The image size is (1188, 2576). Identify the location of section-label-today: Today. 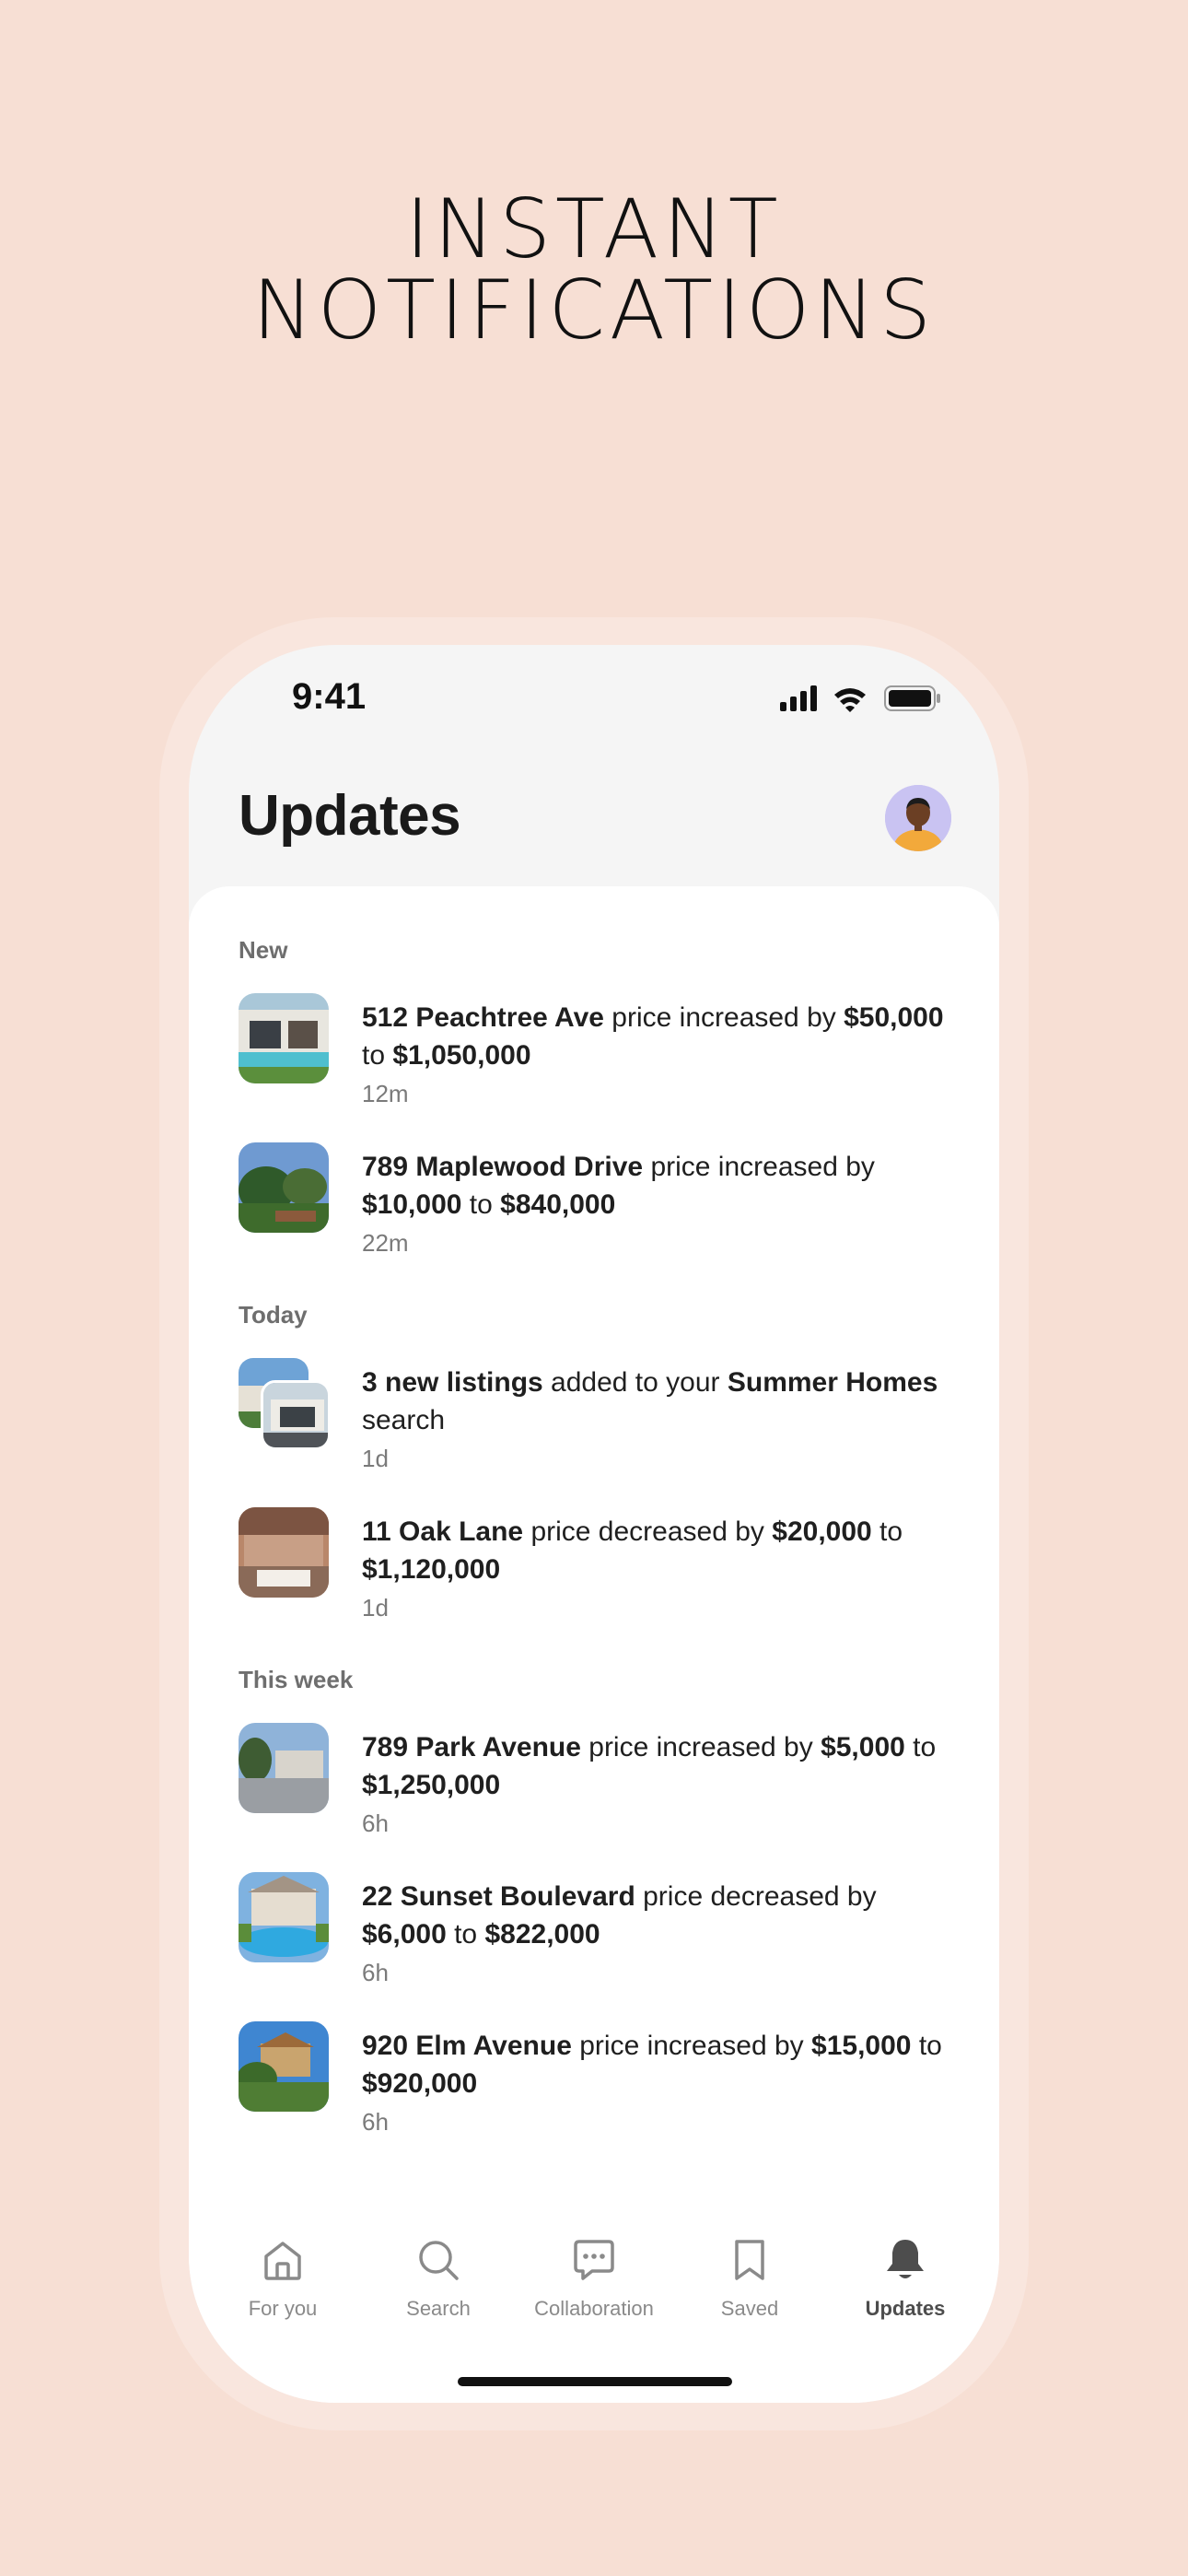
(273, 1315).